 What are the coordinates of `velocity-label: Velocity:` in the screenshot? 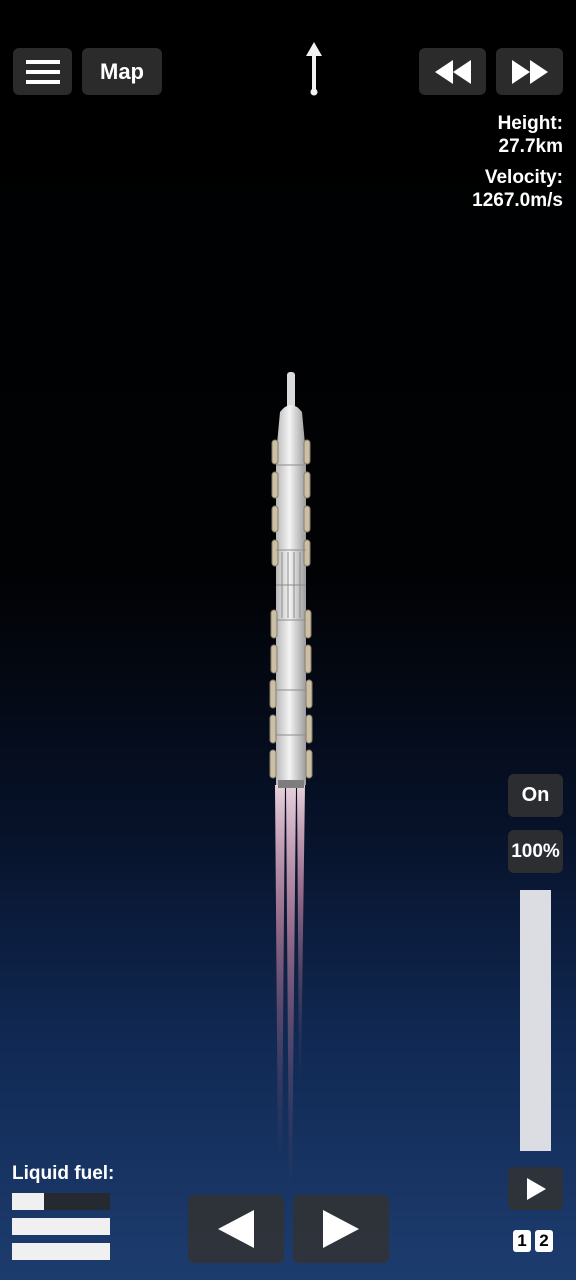 It's located at (523, 177).